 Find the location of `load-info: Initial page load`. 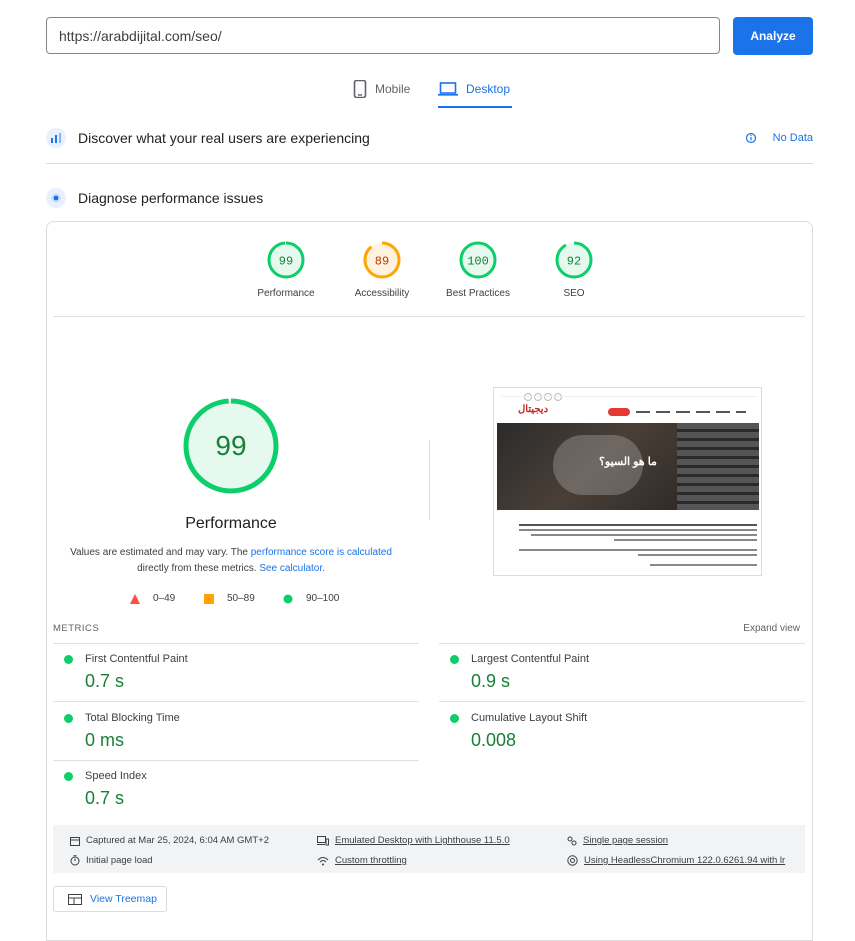

load-info: Initial page load is located at coordinates (111, 860).